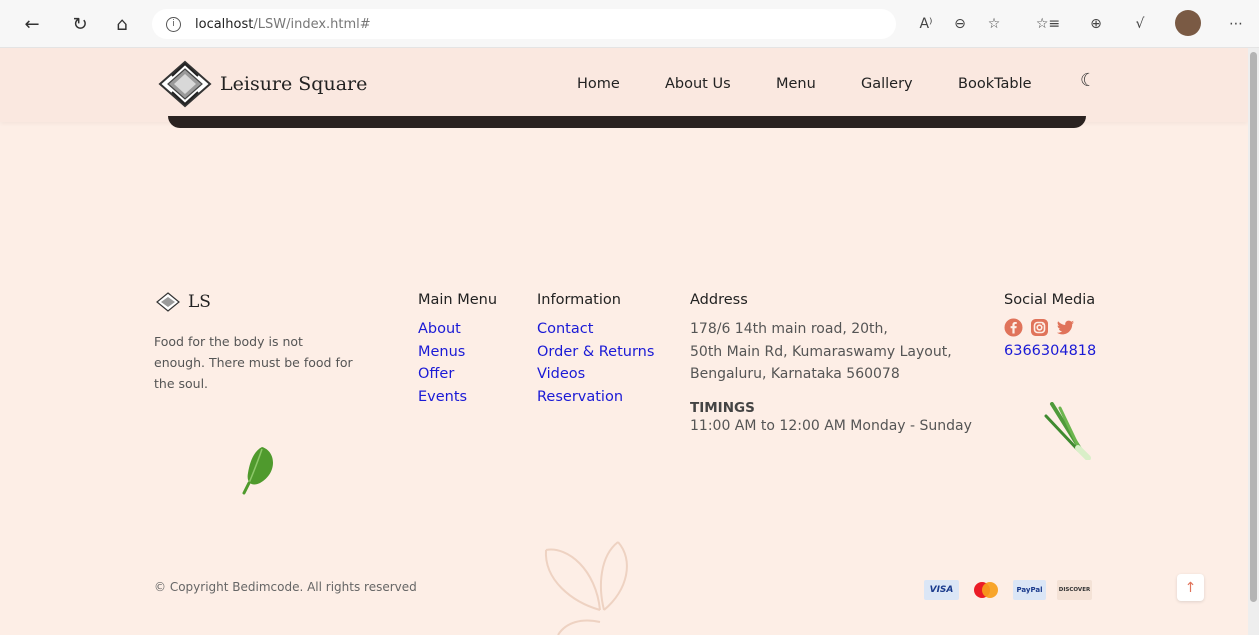  What do you see at coordinates (722, 407) in the screenshot?
I see `timings-heading: TIMINGS` at bounding box center [722, 407].